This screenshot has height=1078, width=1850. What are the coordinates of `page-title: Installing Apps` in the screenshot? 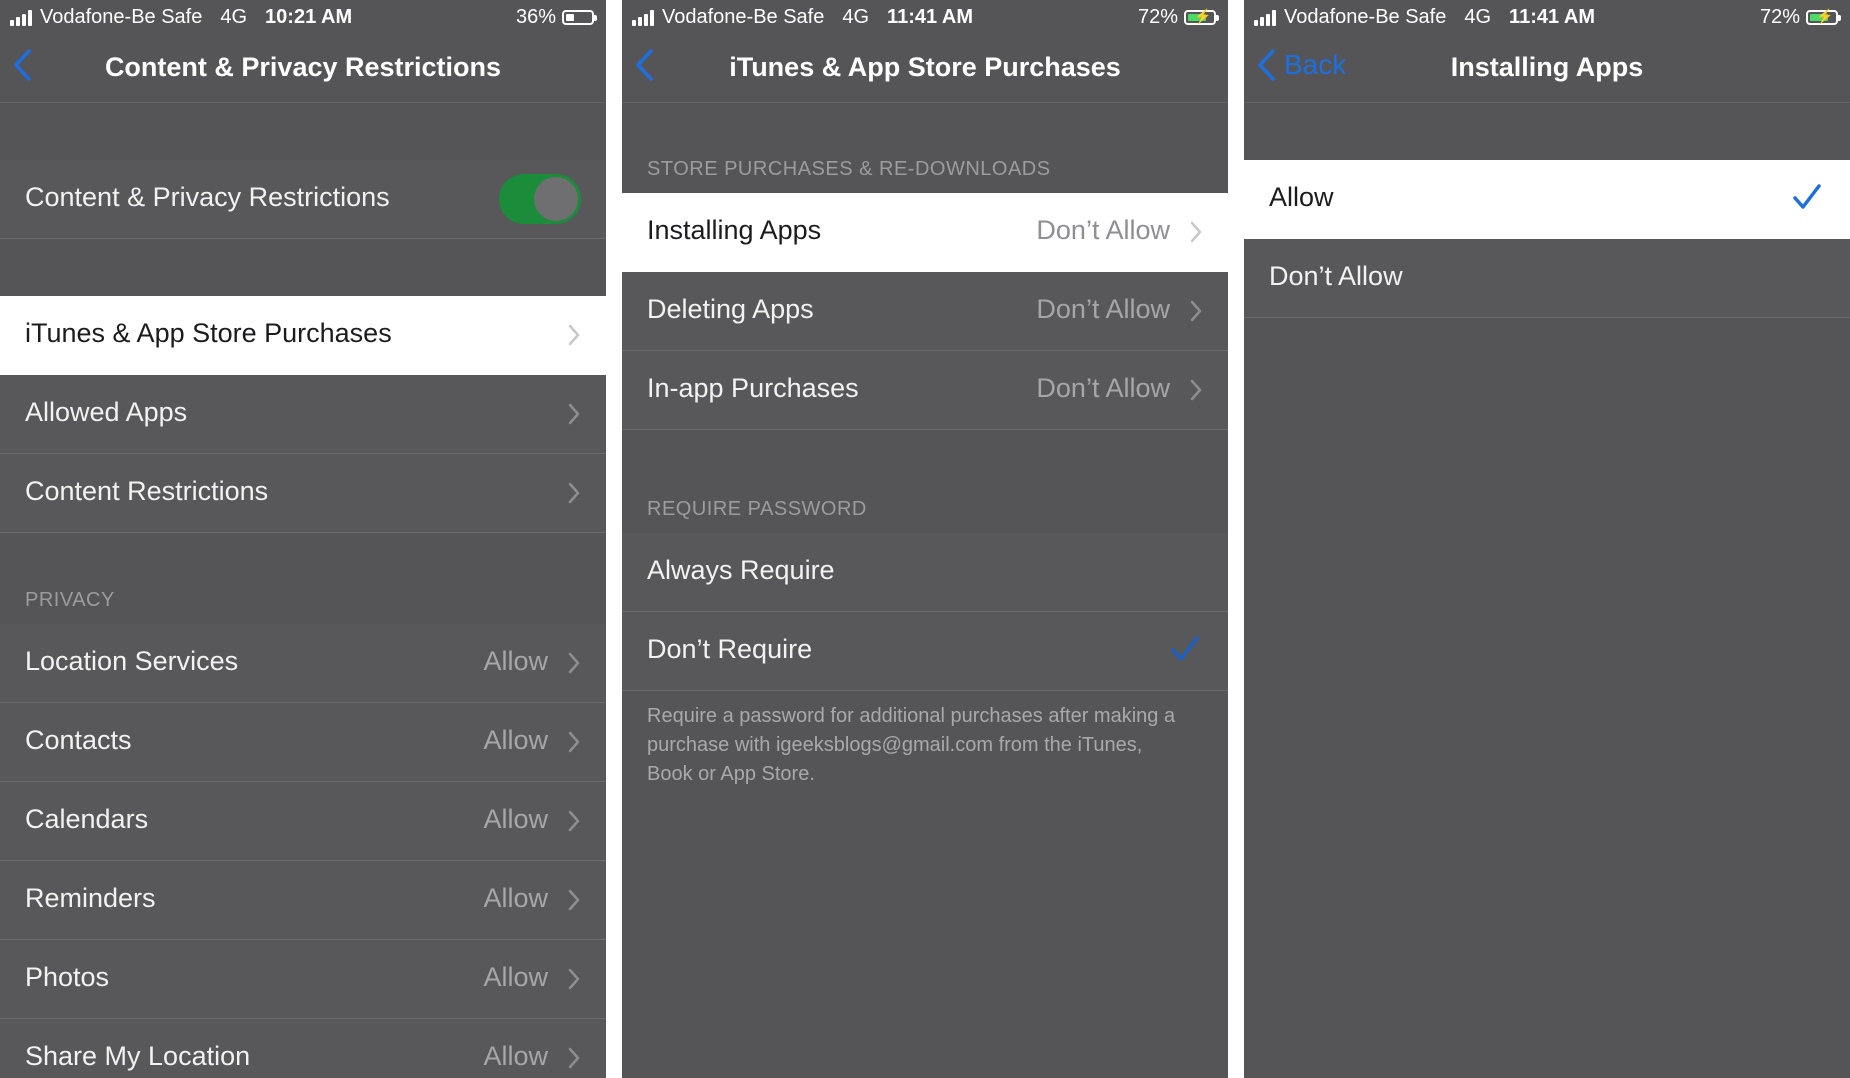 It's located at (1547, 67).